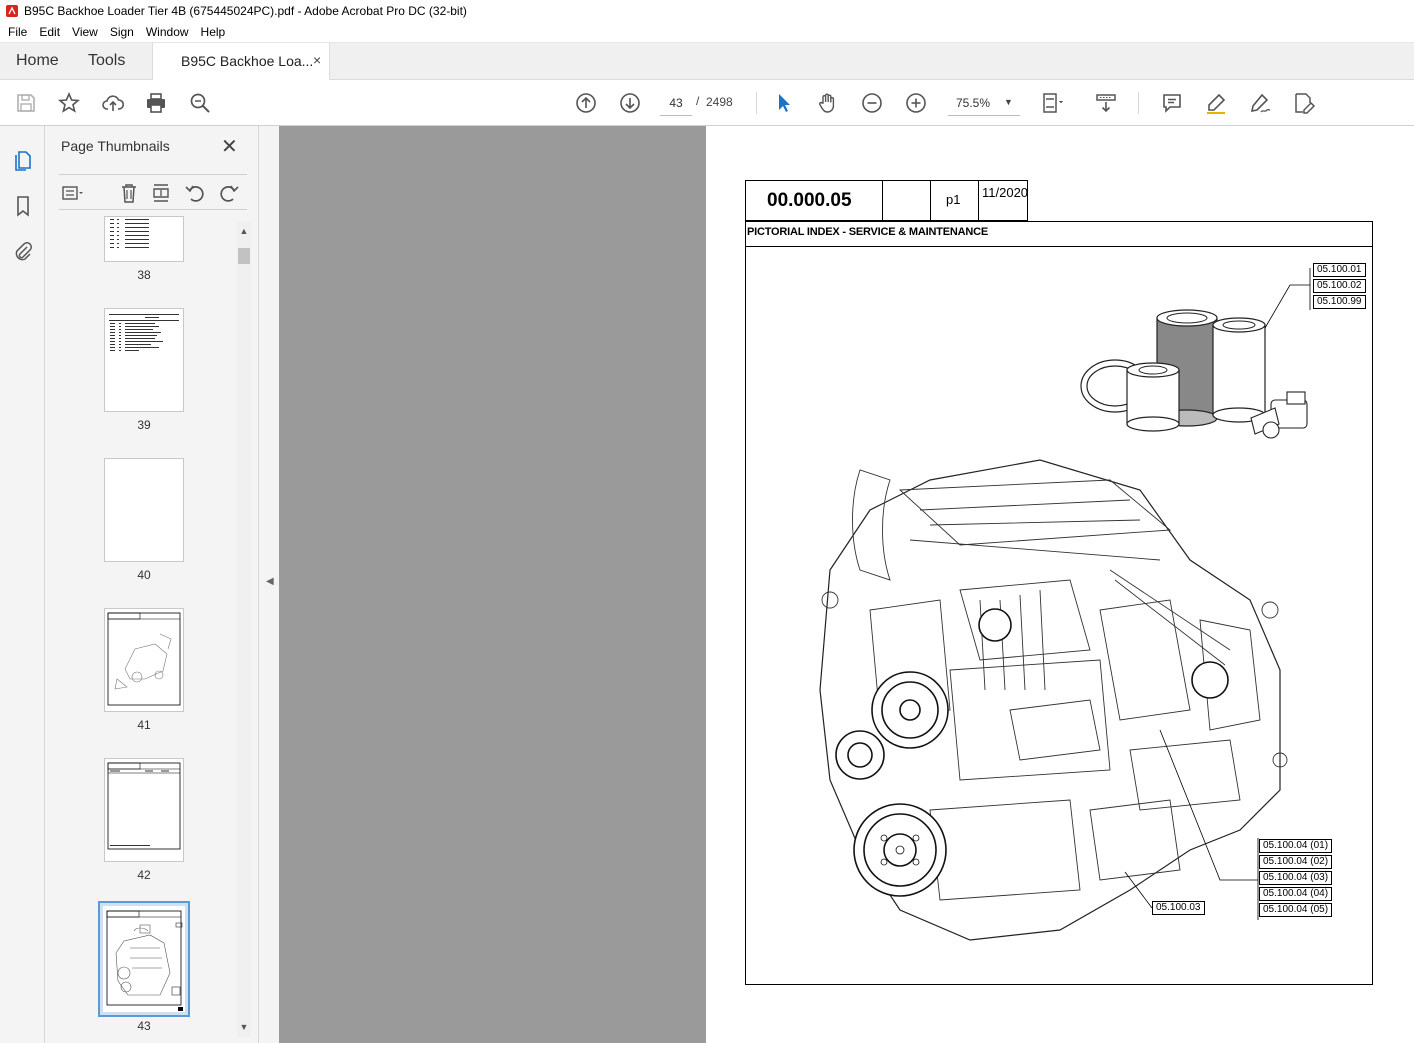  I want to click on ref-label: 05.100.04 (04), so click(1296, 894).